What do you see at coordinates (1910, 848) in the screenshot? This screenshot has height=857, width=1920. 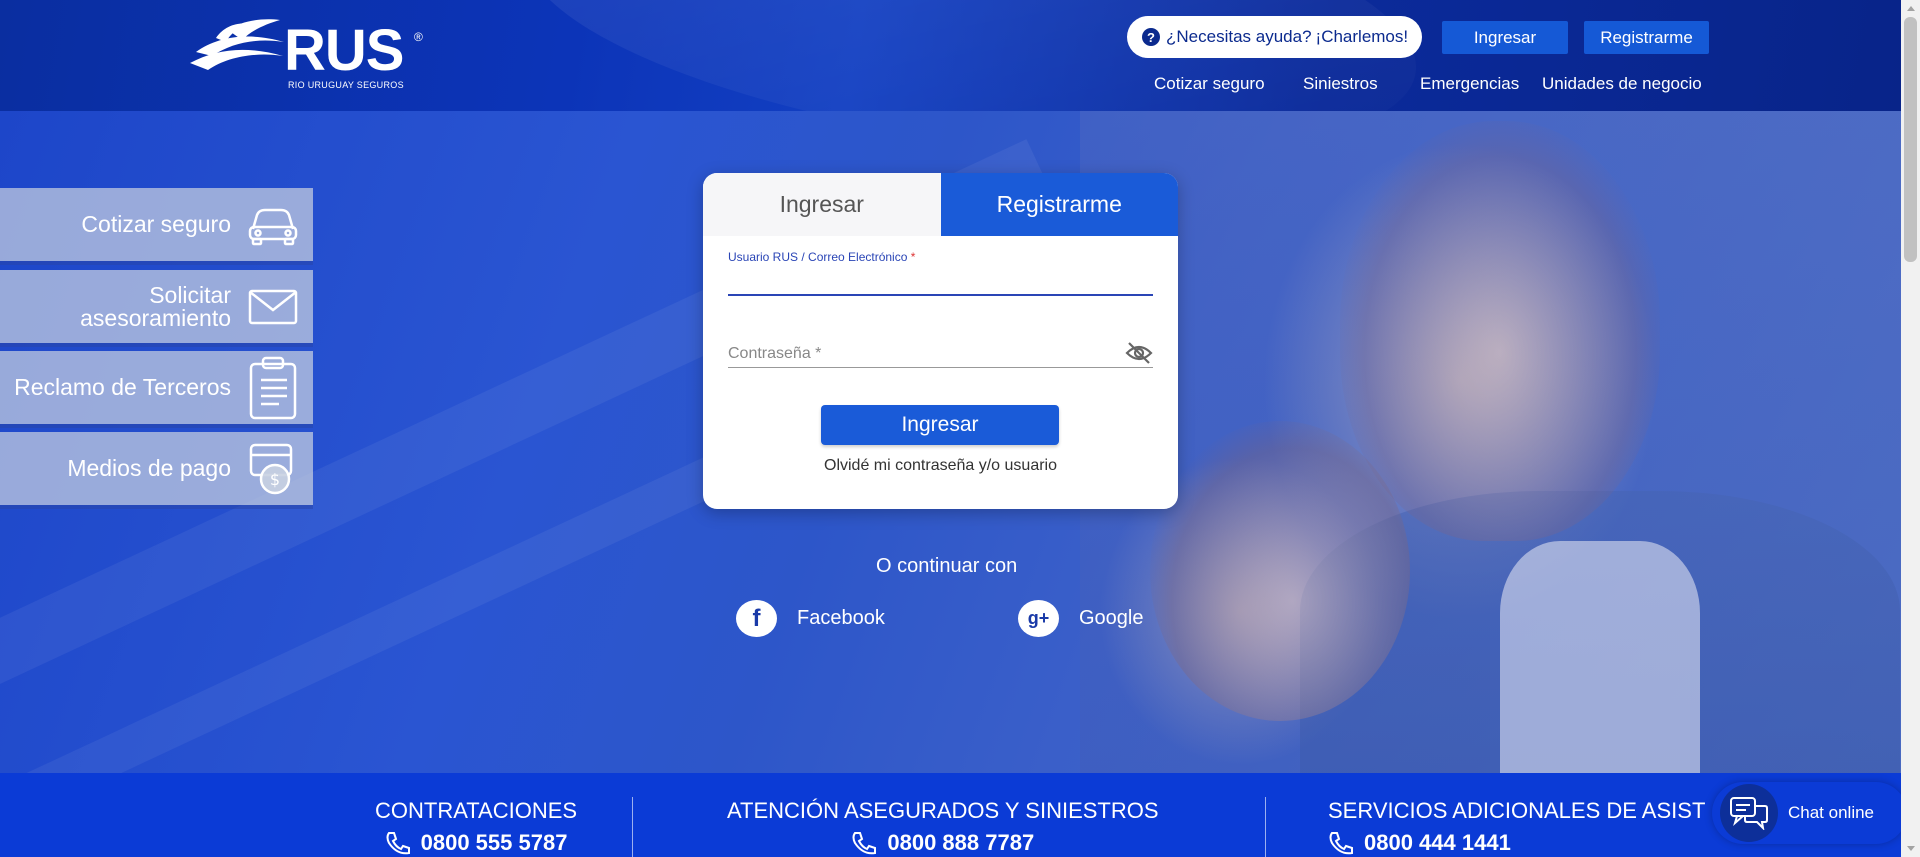 I see `scroll-down-arrow-icon` at bounding box center [1910, 848].